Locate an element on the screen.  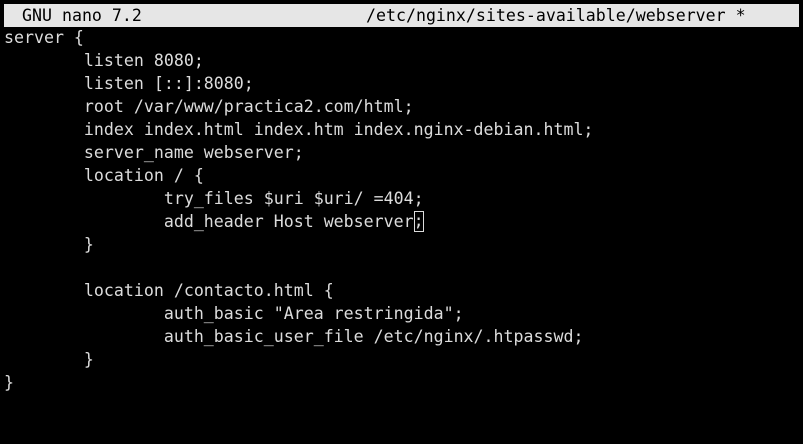
code-line: listen [::]:8080; is located at coordinates (401, 83).